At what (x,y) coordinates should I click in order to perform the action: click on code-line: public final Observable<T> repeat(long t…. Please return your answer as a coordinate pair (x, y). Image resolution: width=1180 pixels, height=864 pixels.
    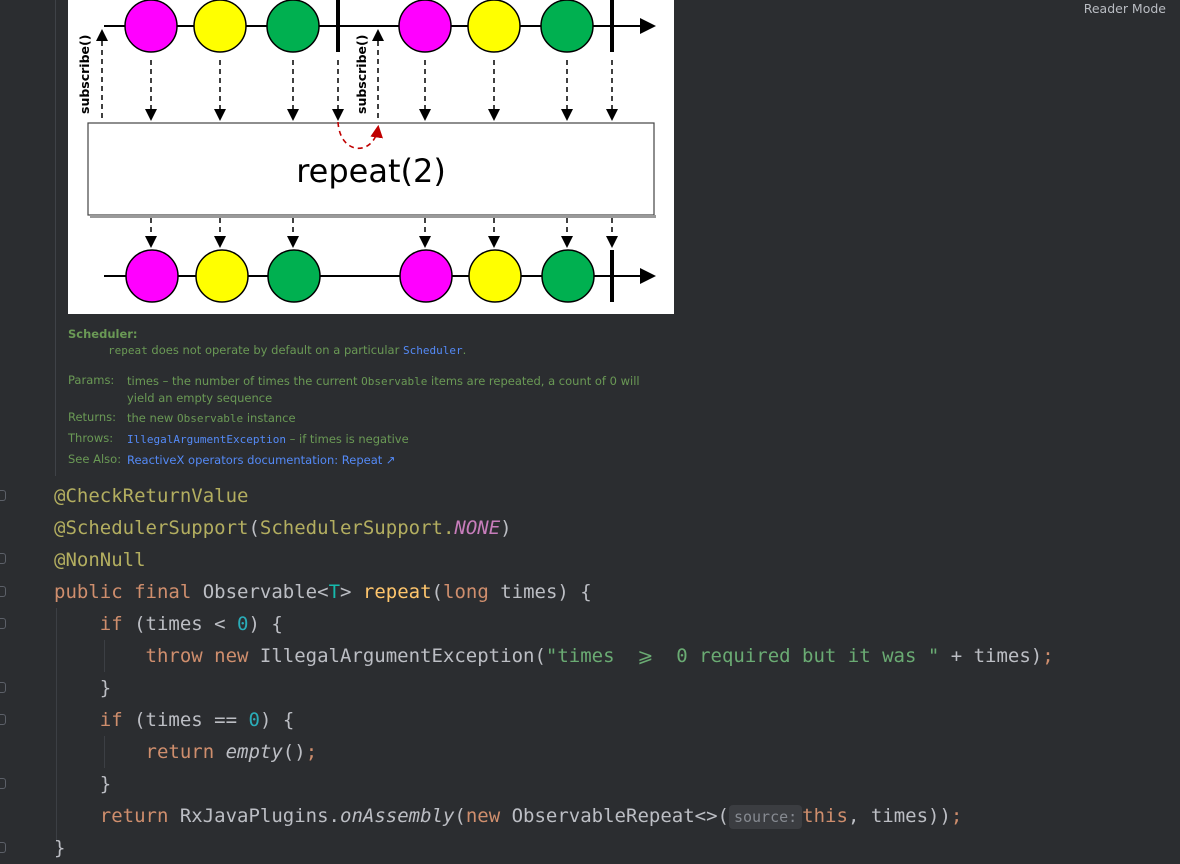
    Looking at the image, I should click on (323, 592).